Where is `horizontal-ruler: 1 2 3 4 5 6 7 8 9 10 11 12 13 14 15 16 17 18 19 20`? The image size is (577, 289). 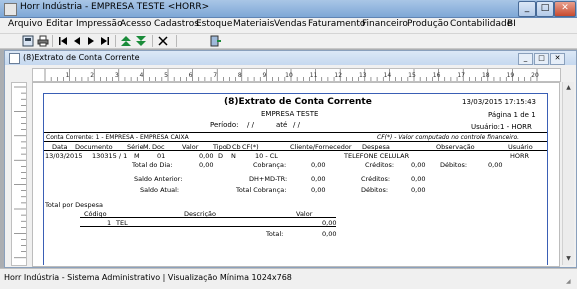 horizontal-ruler: 1 2 3 4 5 6 7 8 9 10 11 12 13 14 15 16 17 18 19 20 is located at coordinates (296, 75).